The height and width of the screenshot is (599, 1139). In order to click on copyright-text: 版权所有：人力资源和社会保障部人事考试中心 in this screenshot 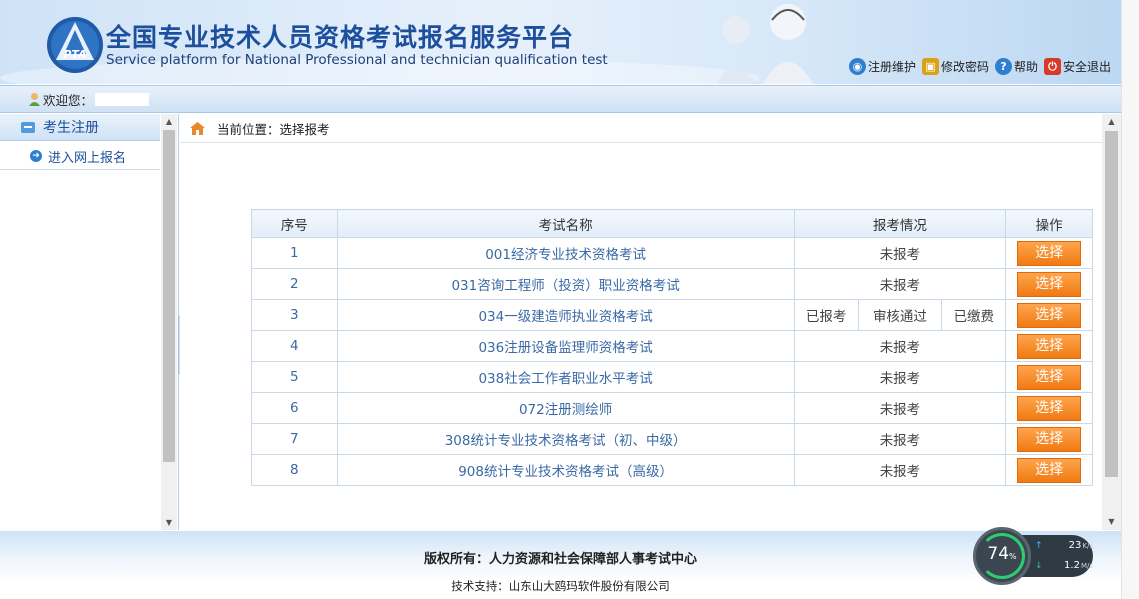, I will do `click(560, 559)`.